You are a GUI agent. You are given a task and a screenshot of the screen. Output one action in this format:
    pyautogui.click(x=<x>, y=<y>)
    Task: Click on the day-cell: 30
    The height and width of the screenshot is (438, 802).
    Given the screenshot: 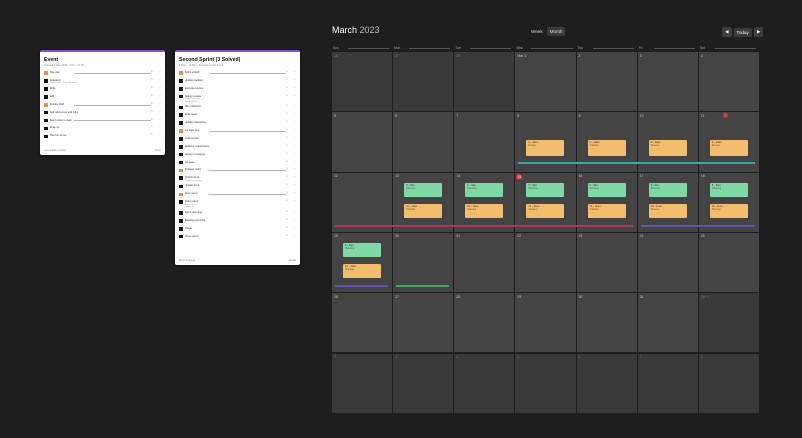 What is the action you would take?
    pyautogui.click(x=606, y=323)
    